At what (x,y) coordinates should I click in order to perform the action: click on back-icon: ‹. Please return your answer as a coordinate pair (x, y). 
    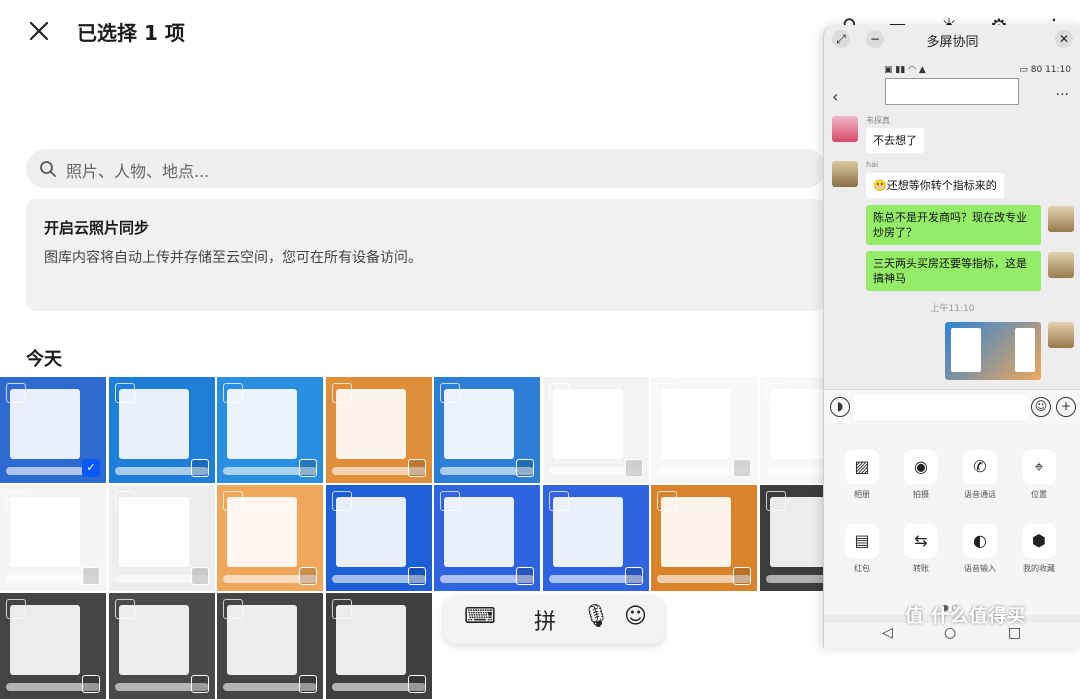
    Looking at the image, I should click on (835, 96).